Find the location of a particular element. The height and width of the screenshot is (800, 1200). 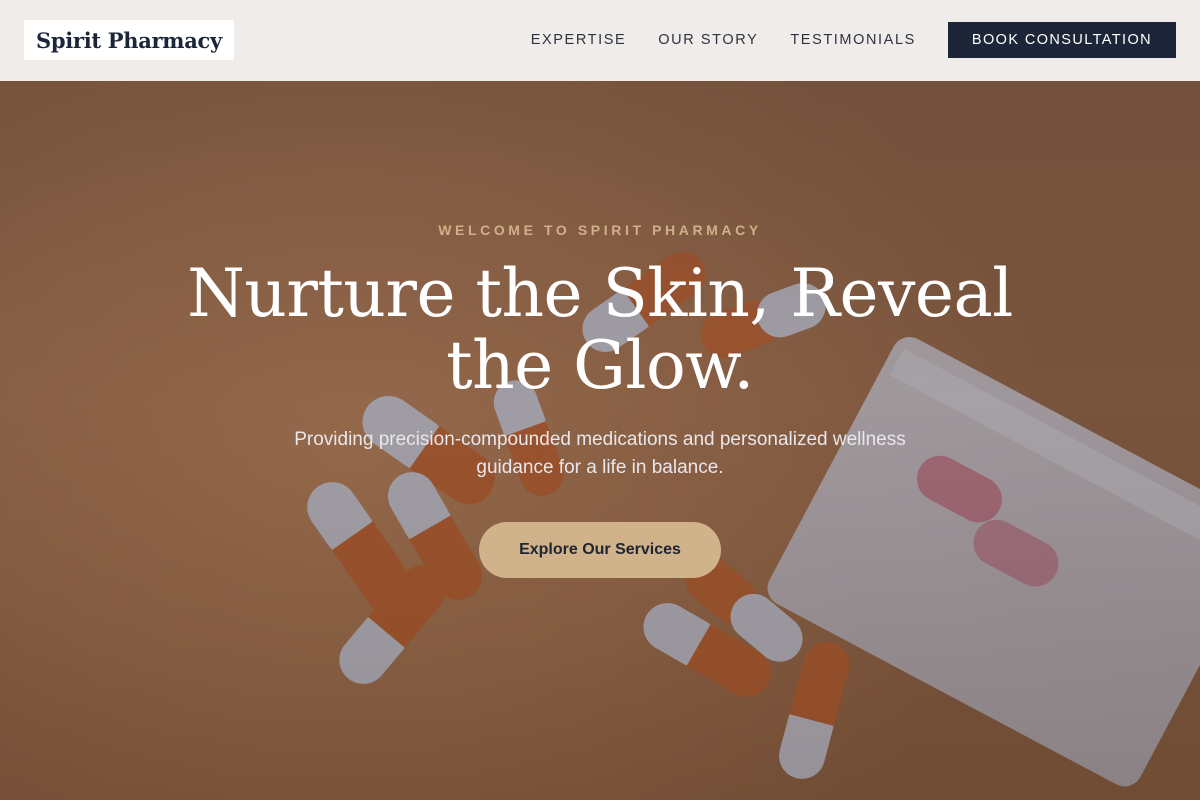

nav-link-testimonials: TESTIMONIALS is located at coordinates (853, 40).